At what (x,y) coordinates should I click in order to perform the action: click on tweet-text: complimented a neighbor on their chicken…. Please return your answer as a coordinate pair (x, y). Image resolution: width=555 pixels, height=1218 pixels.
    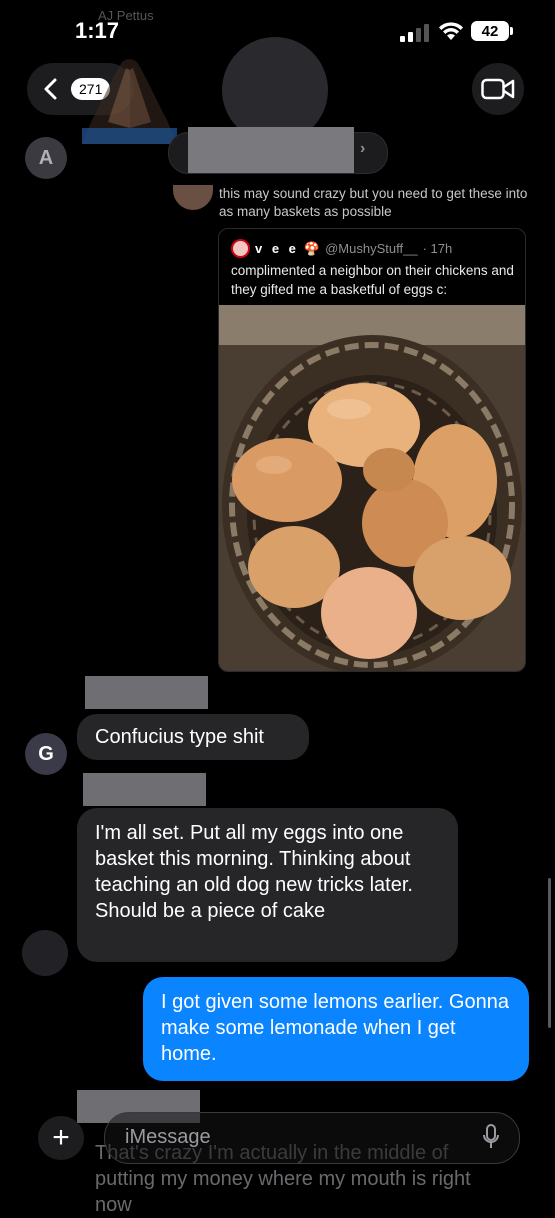
    Looking at the image, I should click on (372, 280).